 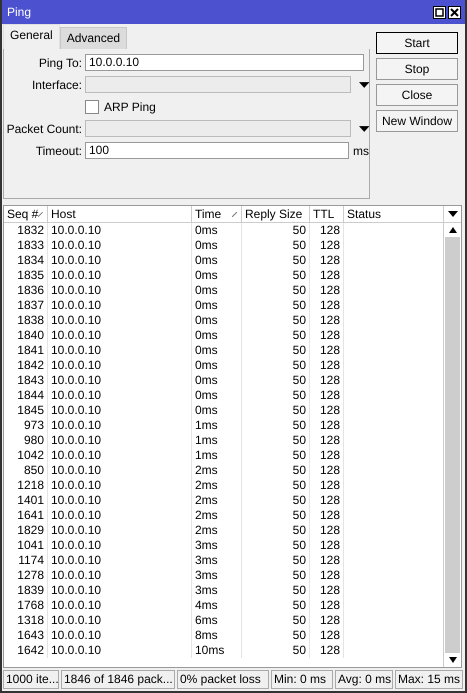 I want to click on table-cell: 1829, so click(x=26, y=530).